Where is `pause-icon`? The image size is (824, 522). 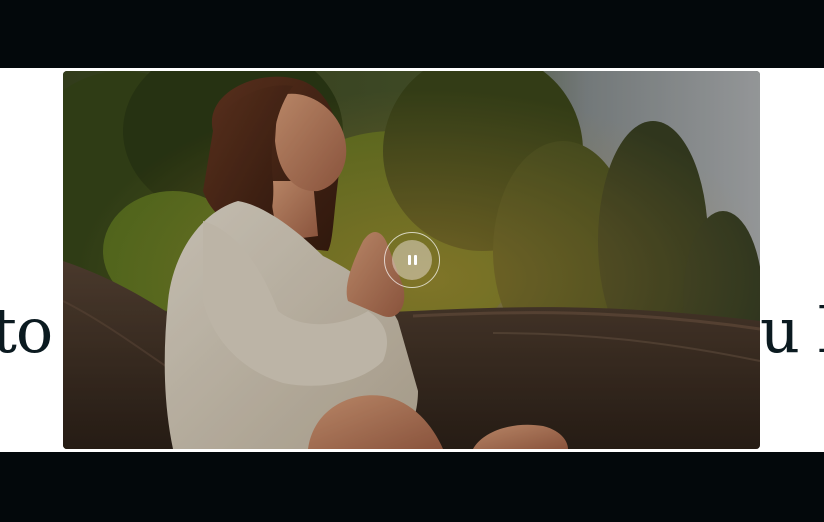
pause-icon is located at coordinates (412, 260).